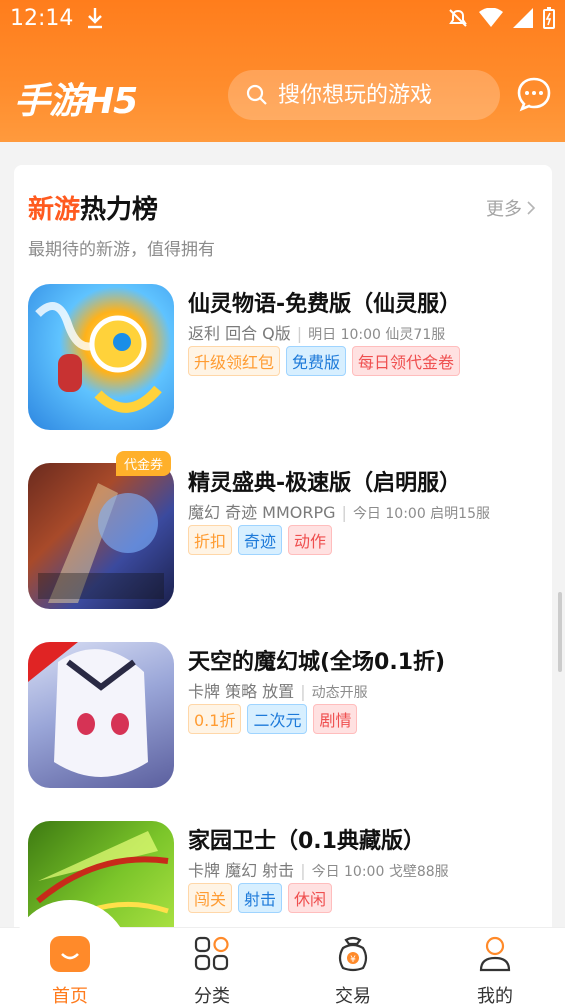  What do you see at coordinates (325, 483) in the screenshot?
I see `game-name: 精灵盛典-极速版（启明服）` at bounding box center [325, 483].